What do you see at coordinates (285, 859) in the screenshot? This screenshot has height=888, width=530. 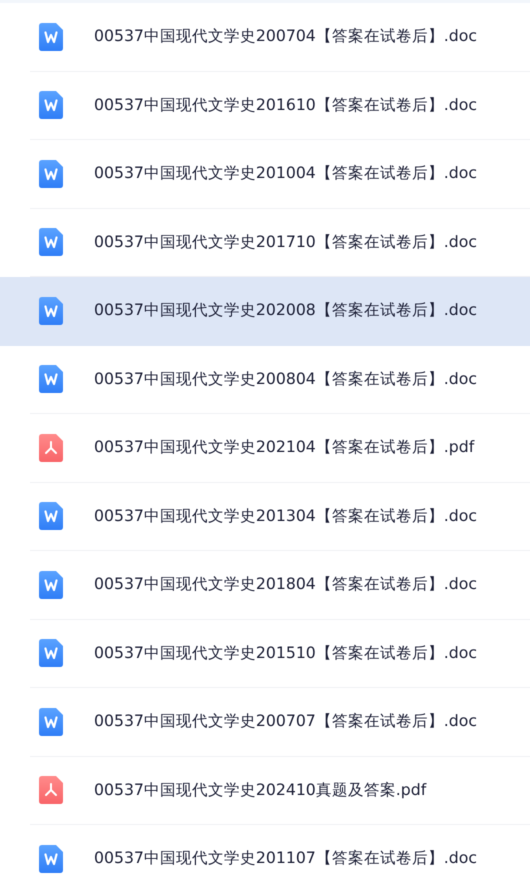 I see `file-name: 00537中国现代文学史201107【答案在试卷后】.doc` at bounding box center [285, 859].